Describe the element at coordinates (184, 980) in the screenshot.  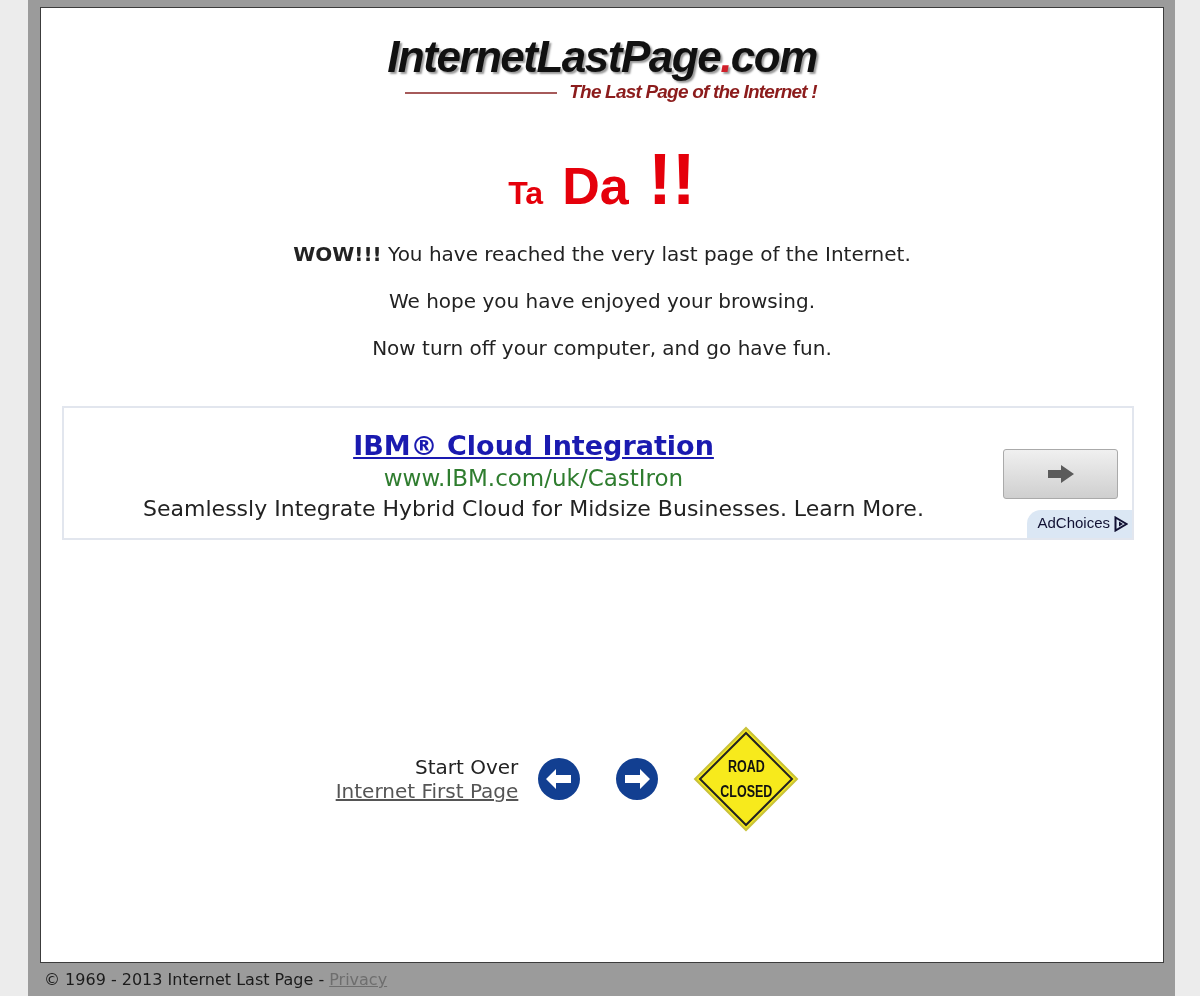
I see `copyright-text: © 1969 - 2013 Internet Last Page -` at that location.